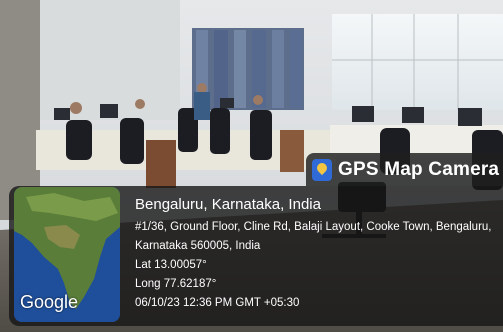  I want to click on longitude: Long 77.62187°, so click(176, 284).